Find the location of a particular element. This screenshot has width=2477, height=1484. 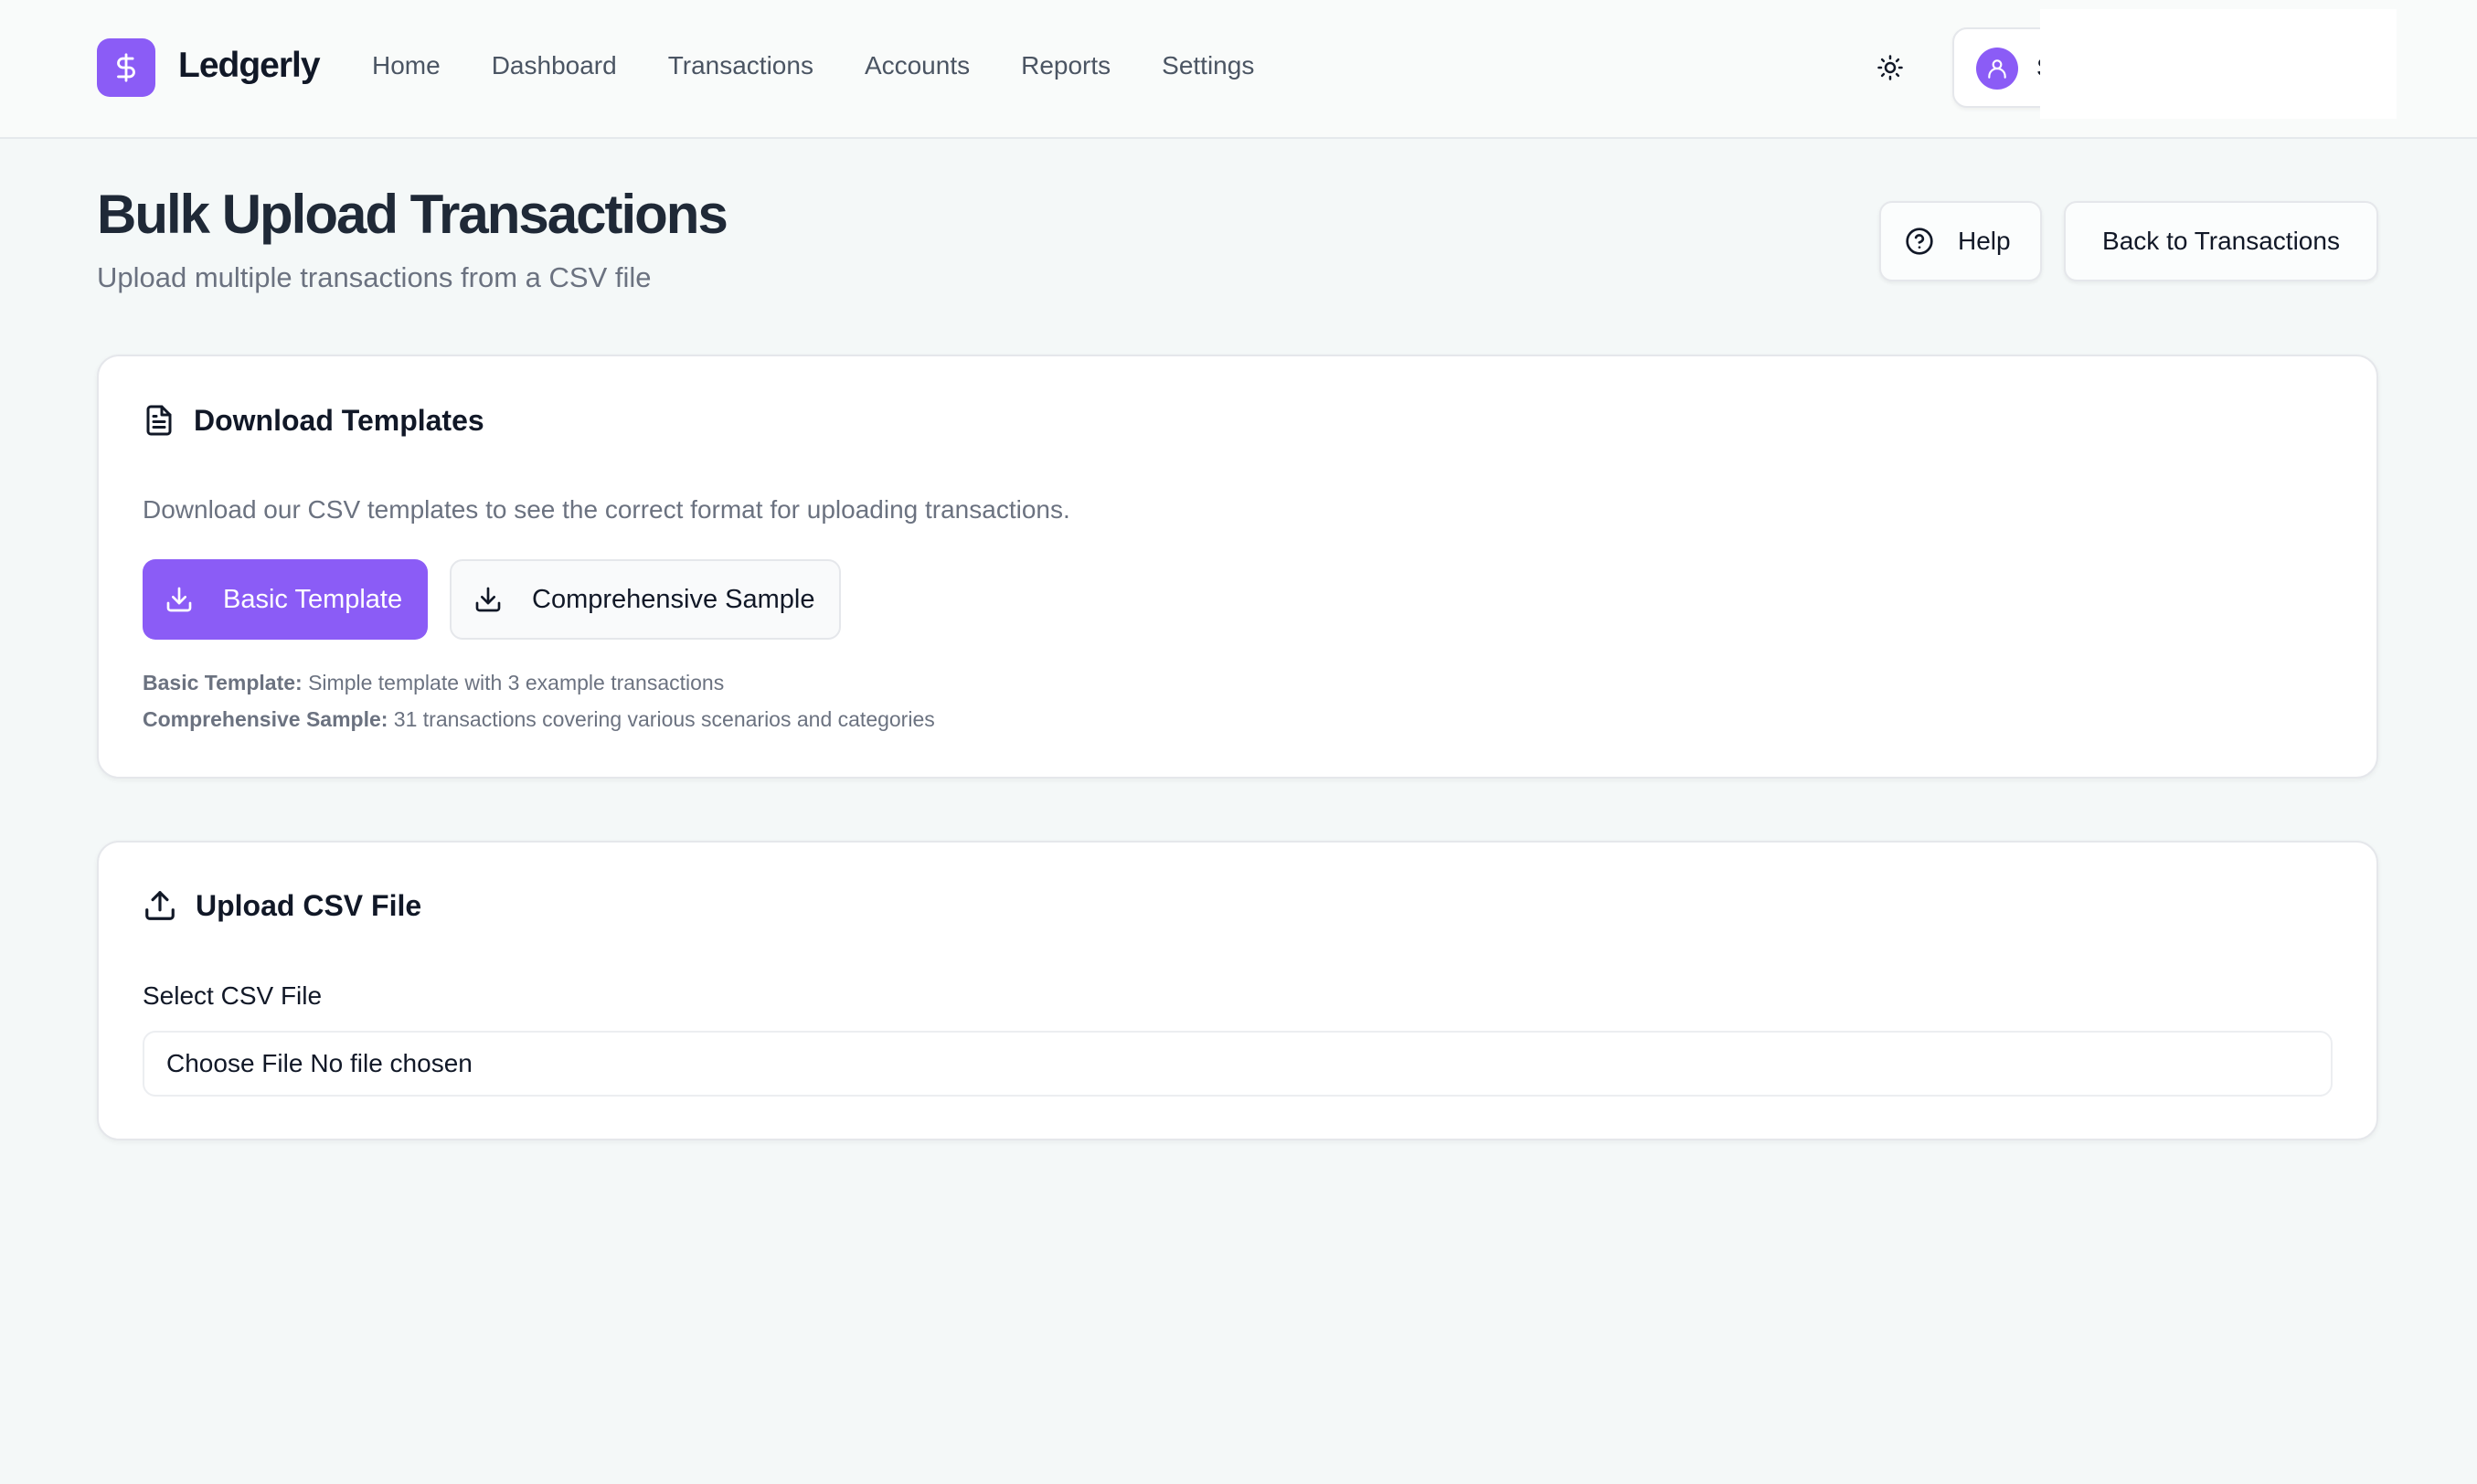

user-icon is located at coordinates (1997, 69).